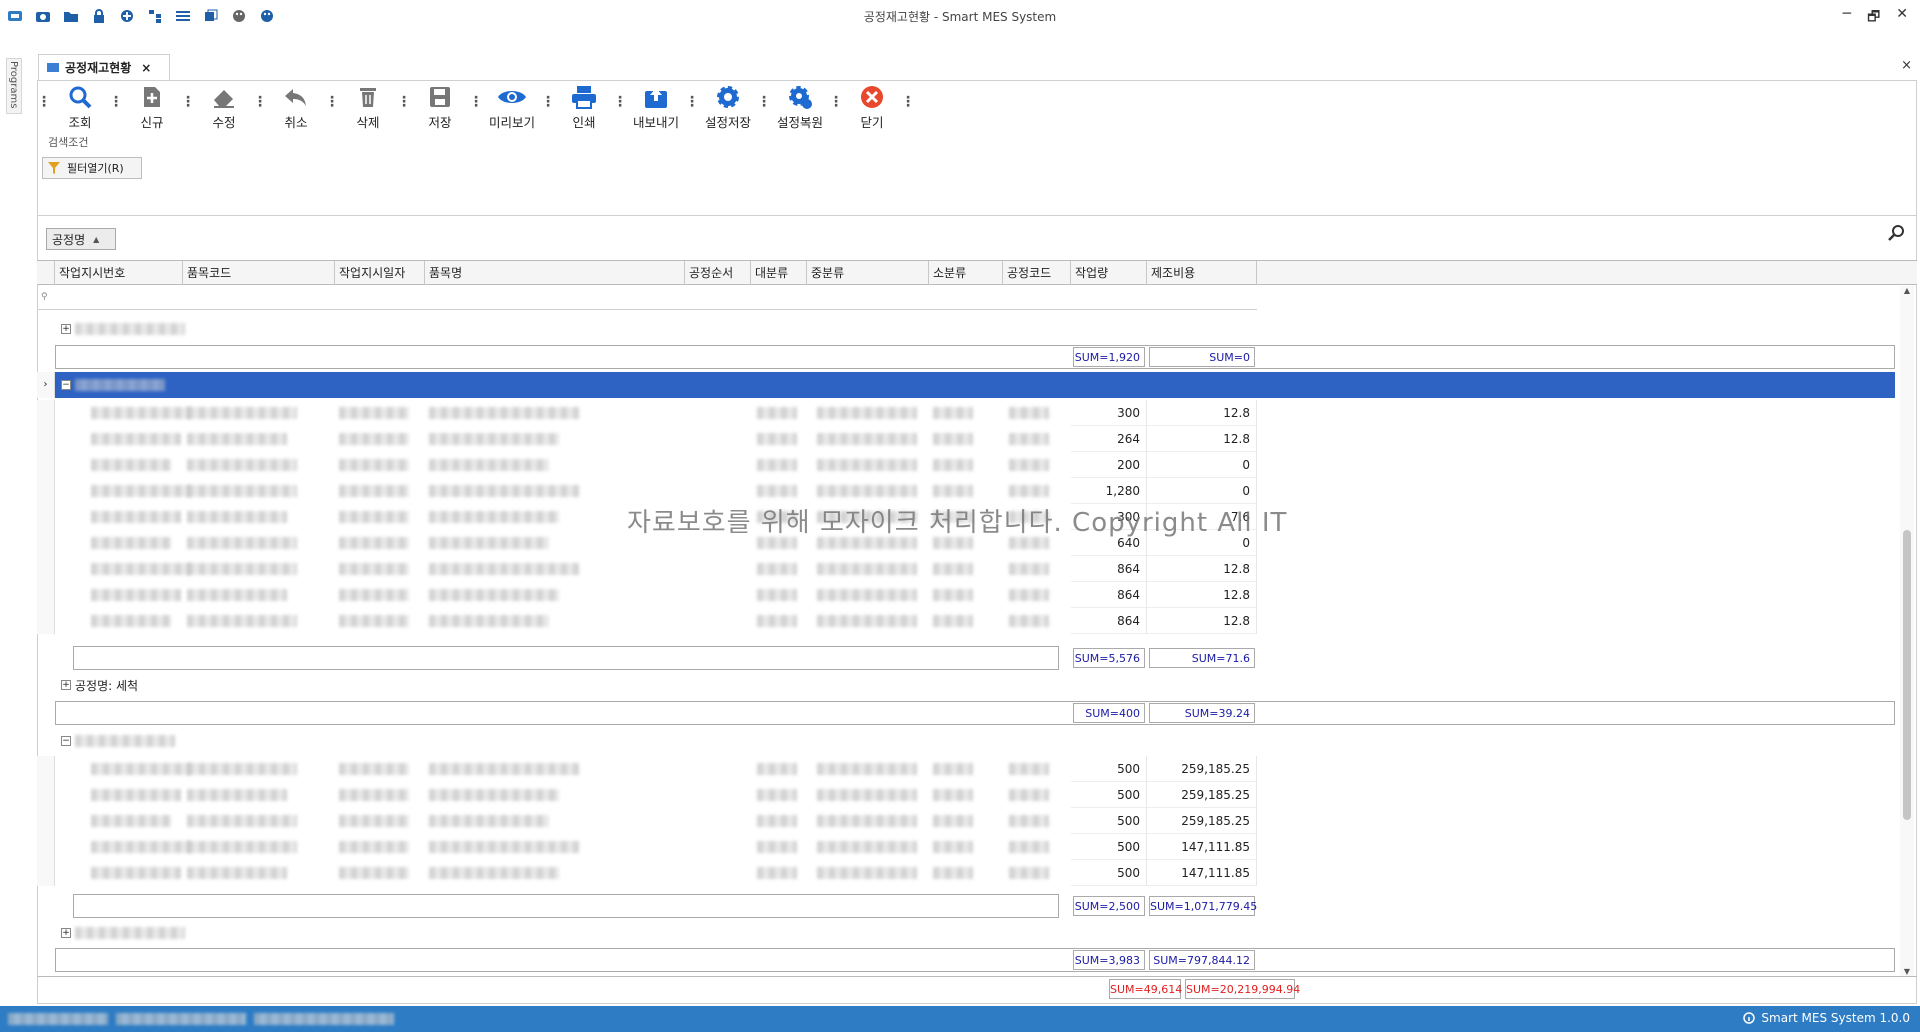 The width and height of the screenshot is (1920, 1032). Describe the element at coordinates (1907, 675) in the screenshot. I see `scrollbar-thumb` at that location.